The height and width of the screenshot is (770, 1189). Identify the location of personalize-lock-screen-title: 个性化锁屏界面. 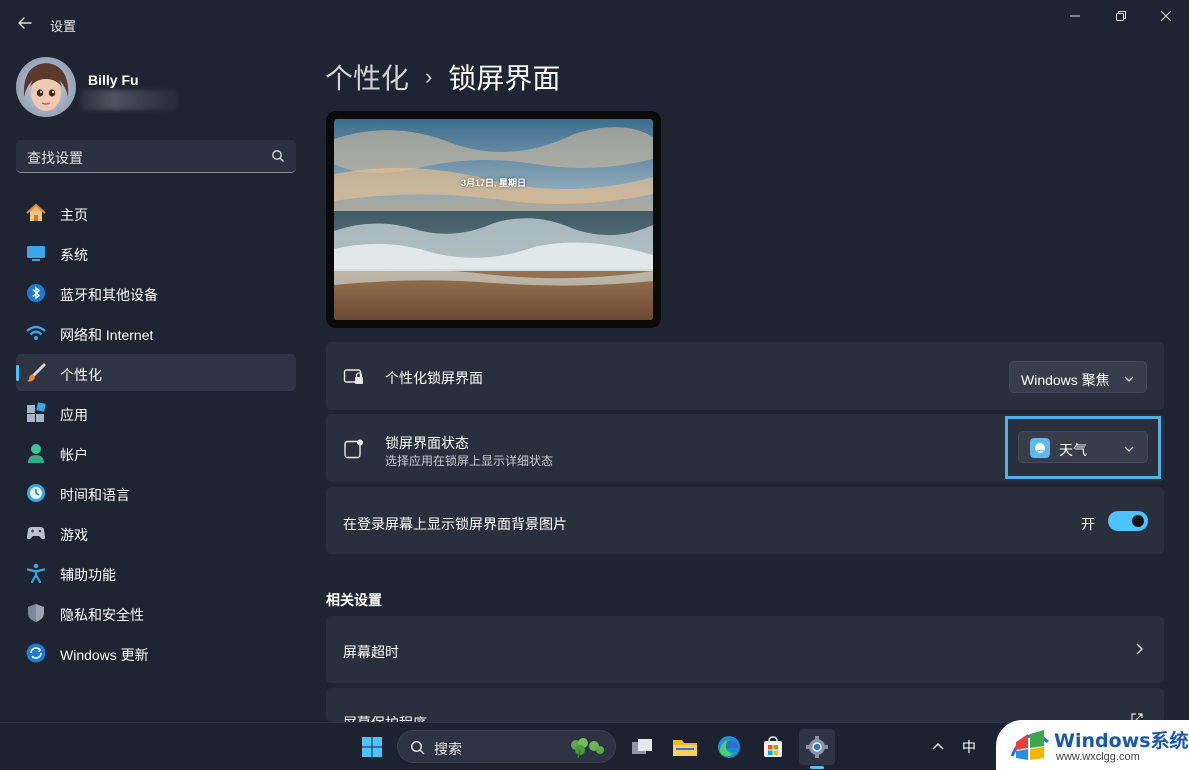
(434, 378).